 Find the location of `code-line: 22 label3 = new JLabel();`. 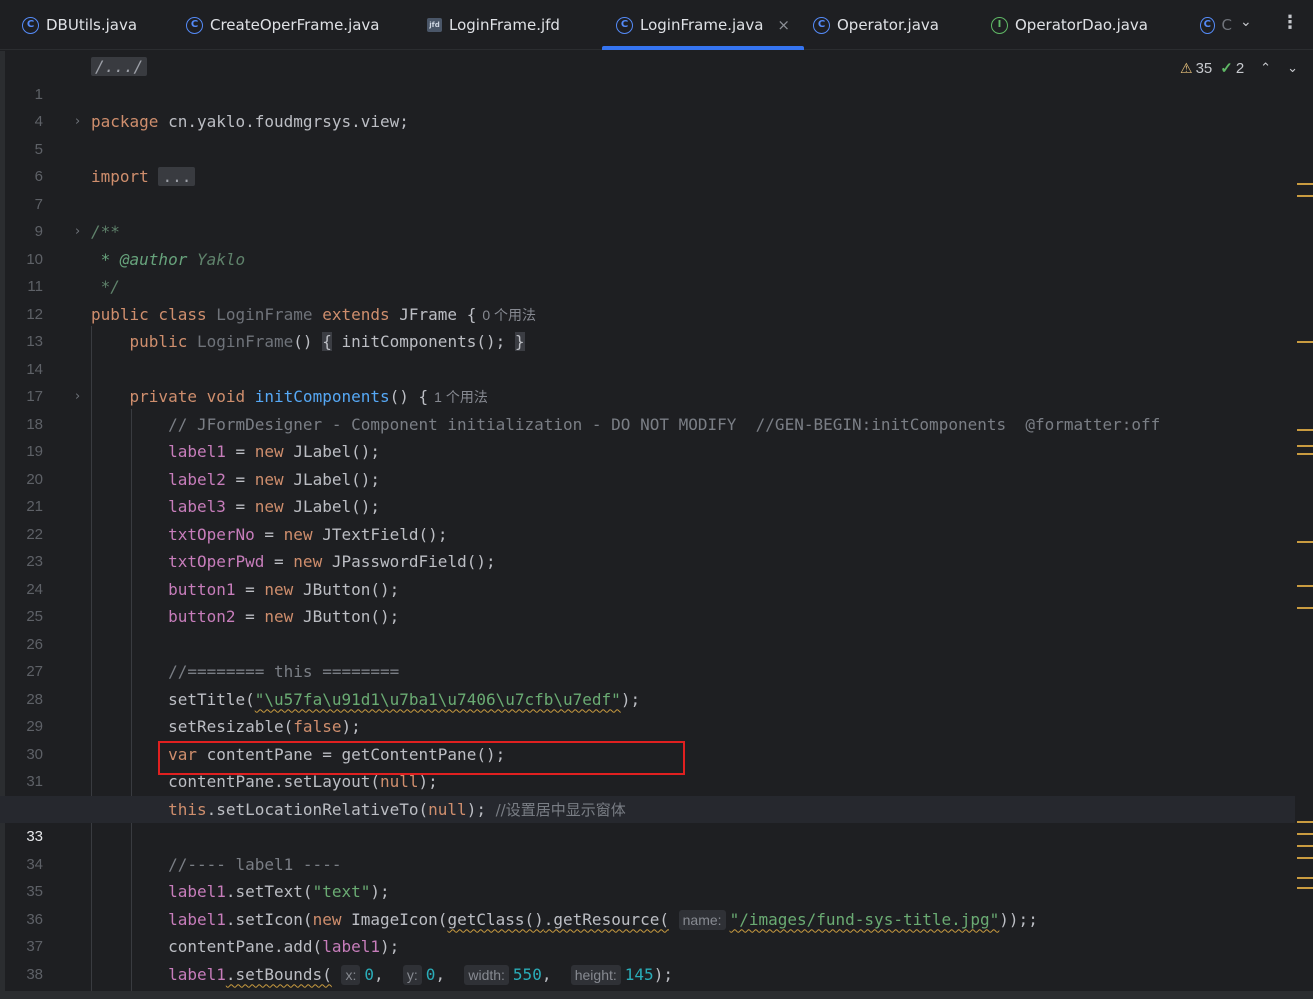

code-line: 22 label3 = new JLabel(); is located at coordinates (647, 518).